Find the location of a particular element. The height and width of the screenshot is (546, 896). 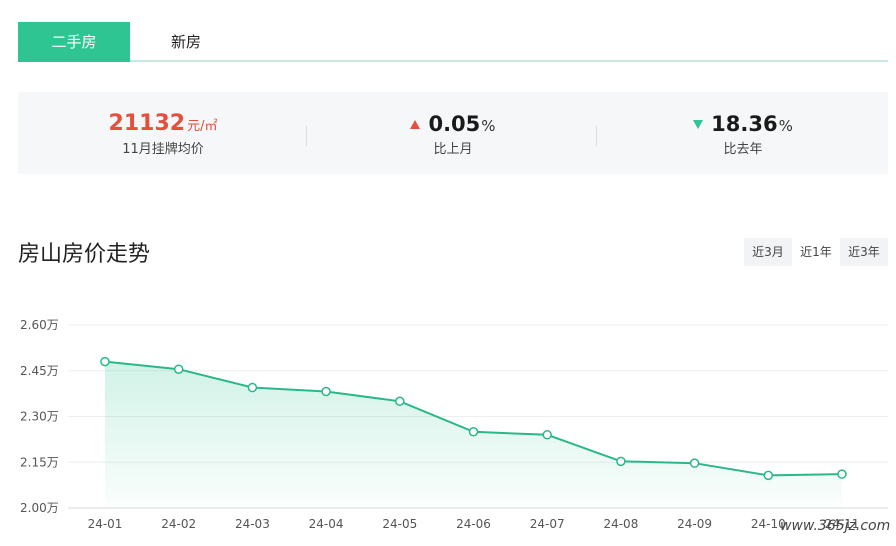

mom-label: 比上月 is located at coordinates (453, 149).